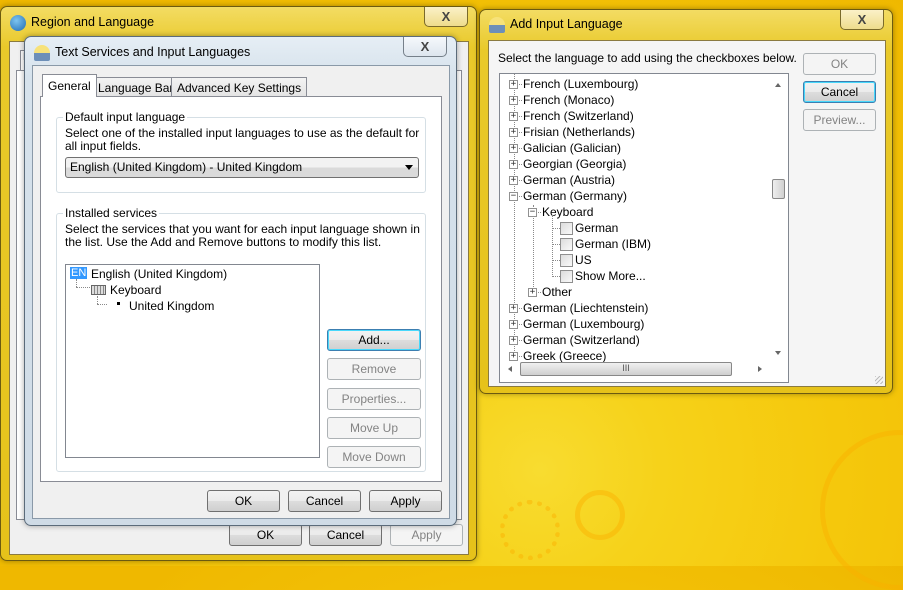  I want to click on resize-grip, so click(879, 380).